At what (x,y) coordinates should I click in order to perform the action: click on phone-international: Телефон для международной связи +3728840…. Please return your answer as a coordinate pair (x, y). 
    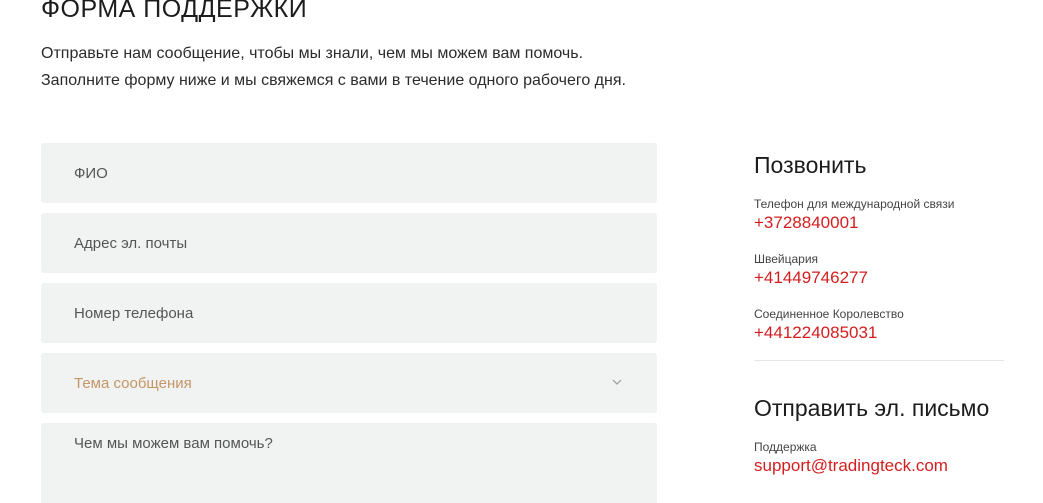
    Looking at the image, I should click on (879, 215).